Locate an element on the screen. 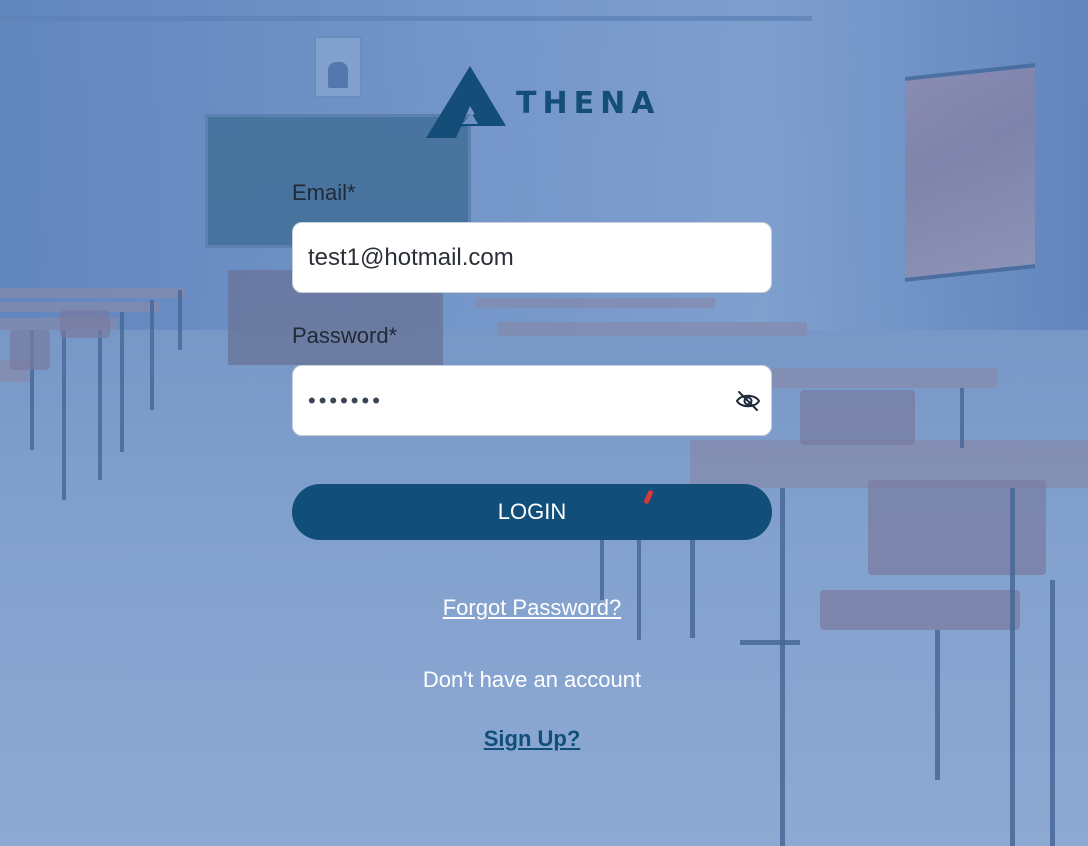 This screenshot has width=1088, height=846. email-label: Email* is located at coordinates (324, 192).